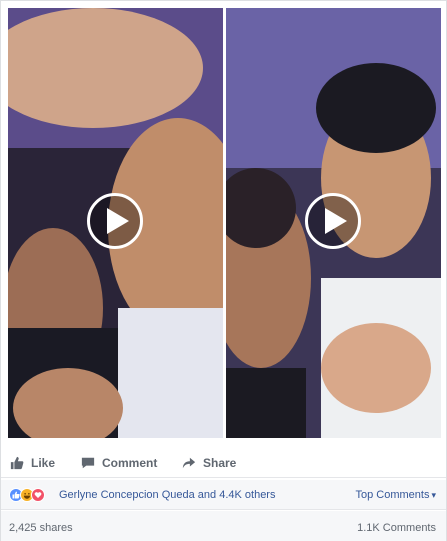 This screenshot has width=447, height=541. What do you see at coordinates (43, 462) in the screenshot?
I see `like-label: Like` at bounding box center [43, 462].